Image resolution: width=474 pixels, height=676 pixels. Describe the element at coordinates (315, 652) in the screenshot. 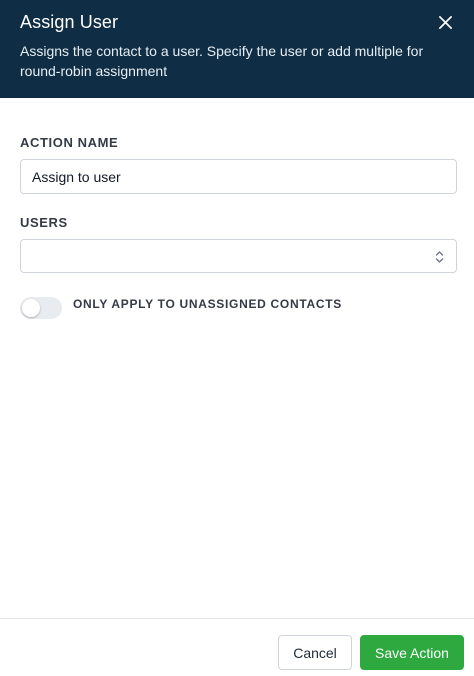

I see `cancel-button: Cancel` at that location.